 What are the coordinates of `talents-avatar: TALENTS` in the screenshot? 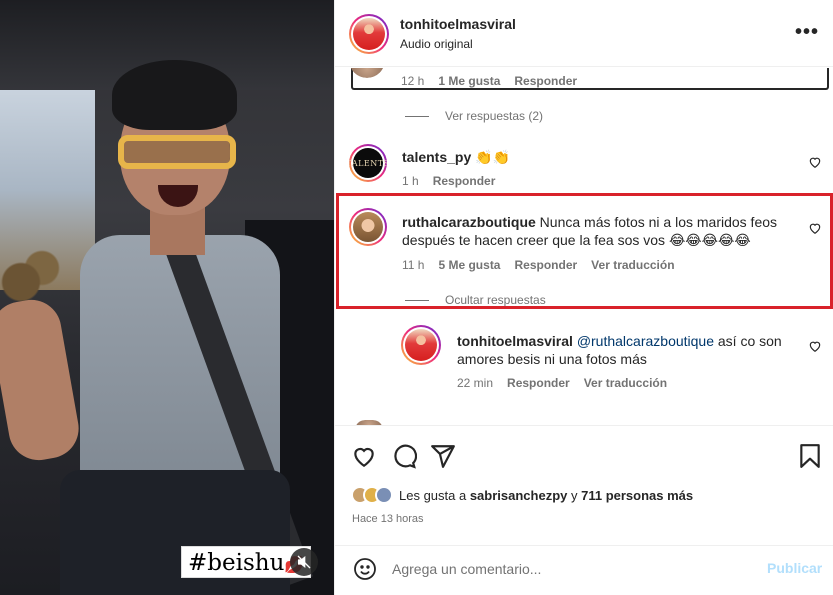 It's located at (368, 163).